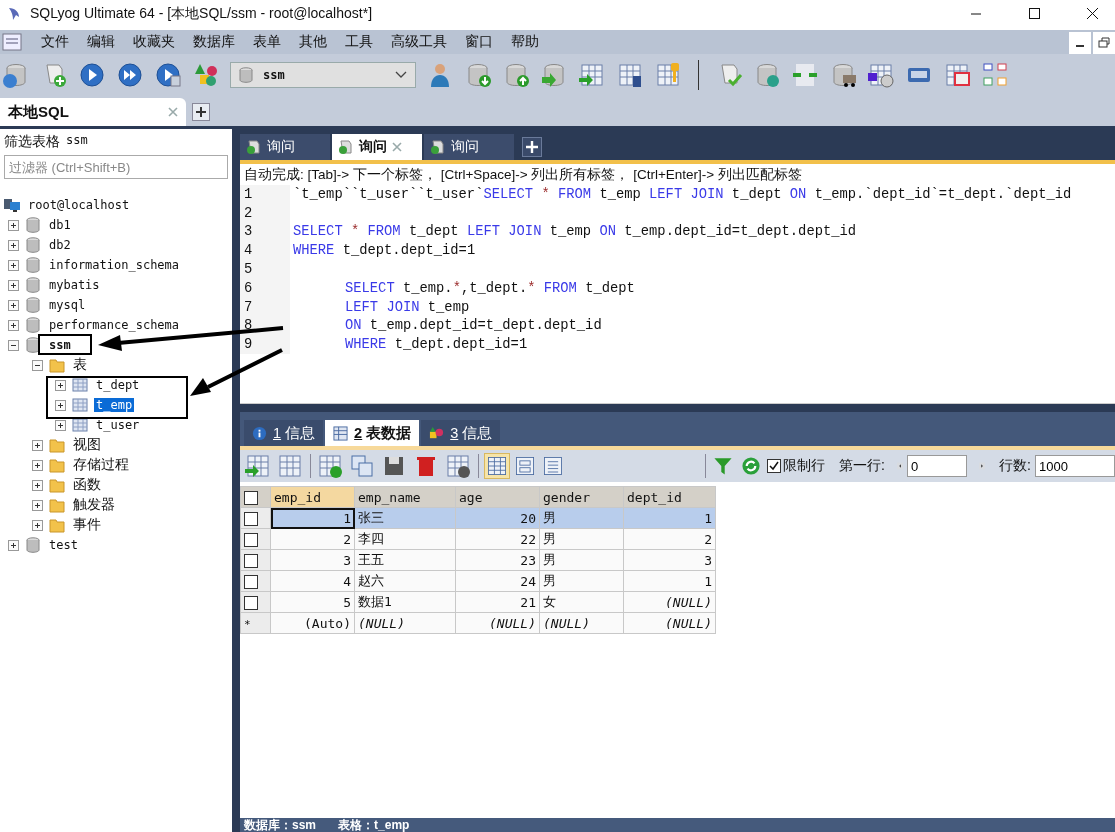 The width and height of the screenshot is (1115, 832). Describe the element at coordinates (265, 251) in the screenshot. I see `line-number: 4` at that location.